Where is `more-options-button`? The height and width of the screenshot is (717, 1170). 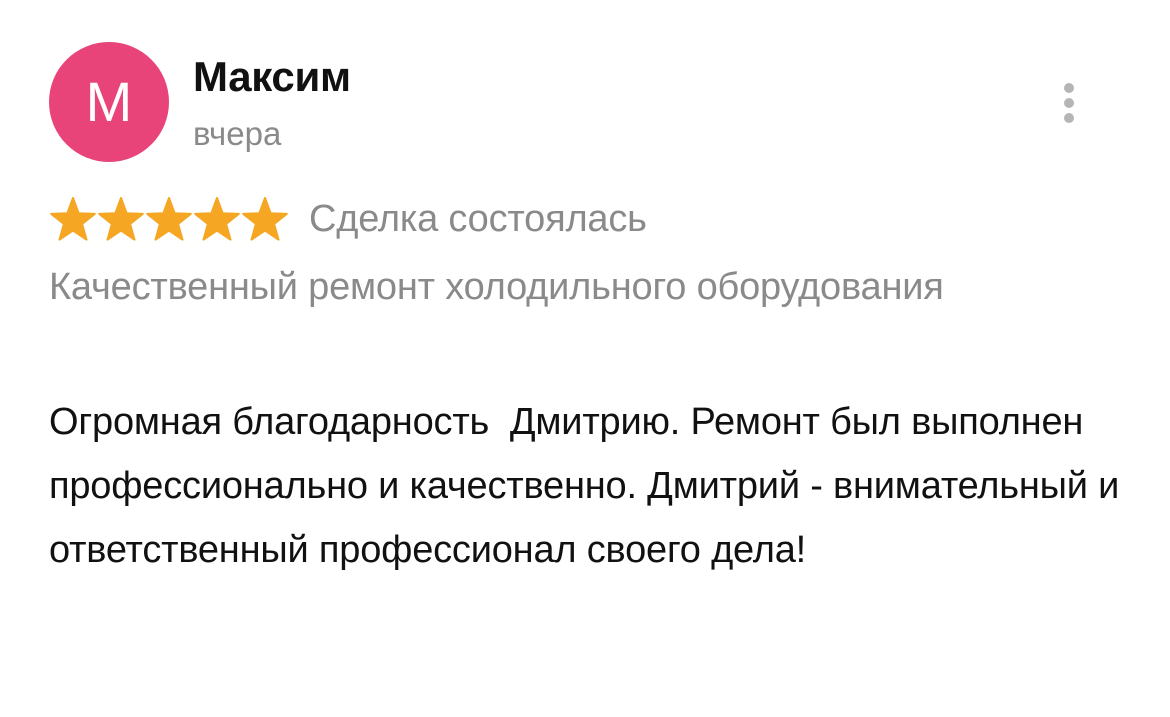
more-options-button is located at coordinates (1069, 103).